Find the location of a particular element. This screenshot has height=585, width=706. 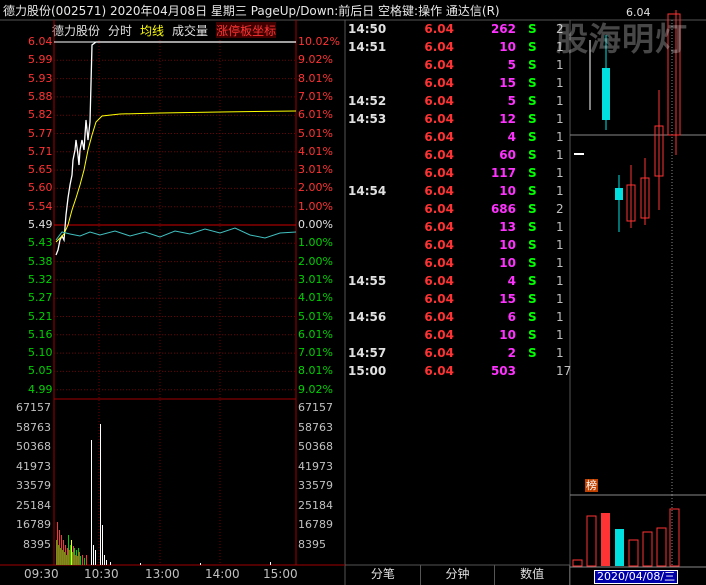

tick-row: 6.04 13 S 1 is located at coordinates (458, 229).